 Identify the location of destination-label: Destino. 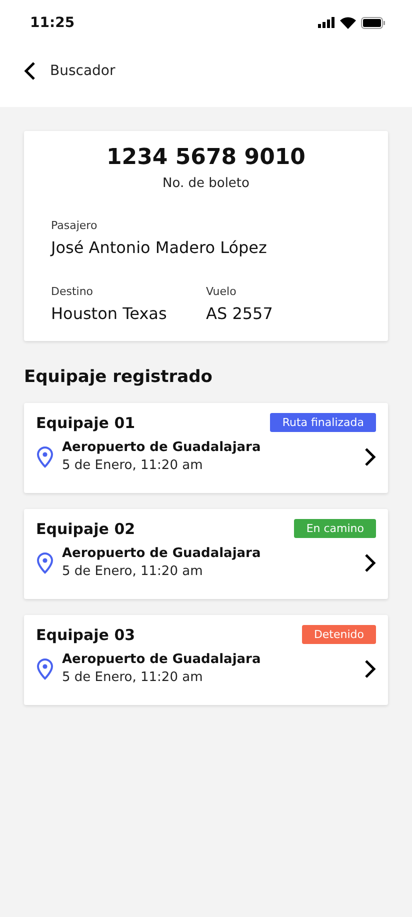
(72, 291).